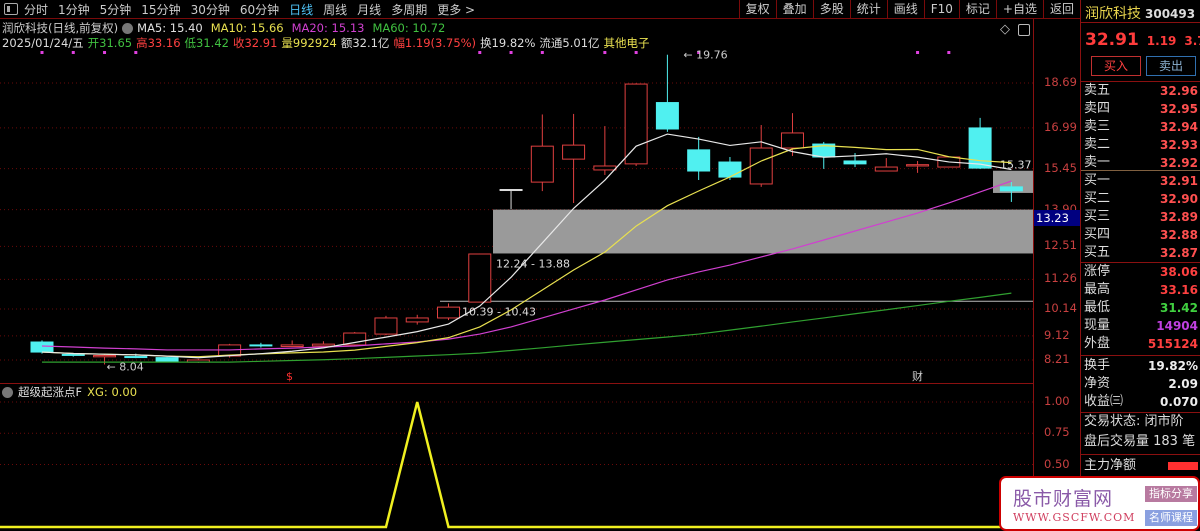 The image size is (1200, 531). I want to click on box-label: 15.37, so click(1016, 165).